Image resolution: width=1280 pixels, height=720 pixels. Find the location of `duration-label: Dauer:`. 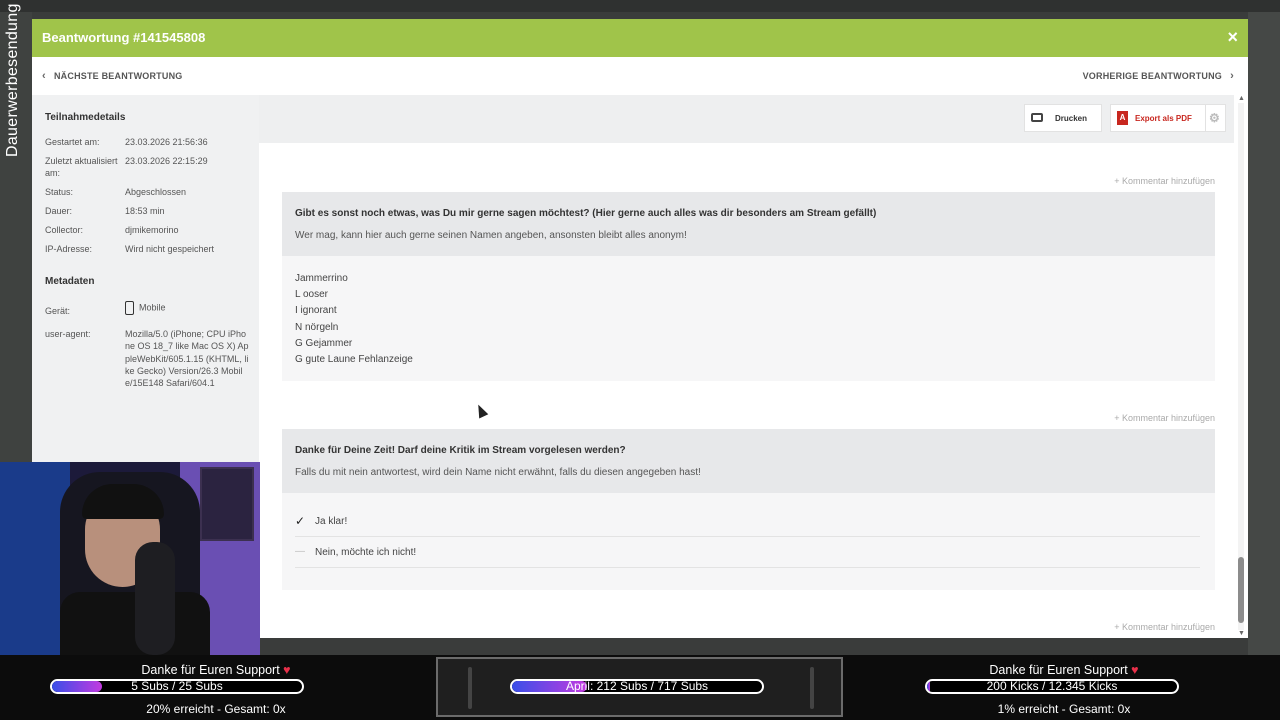

duration-label: Dauer: is located at coordinates (59, 211).